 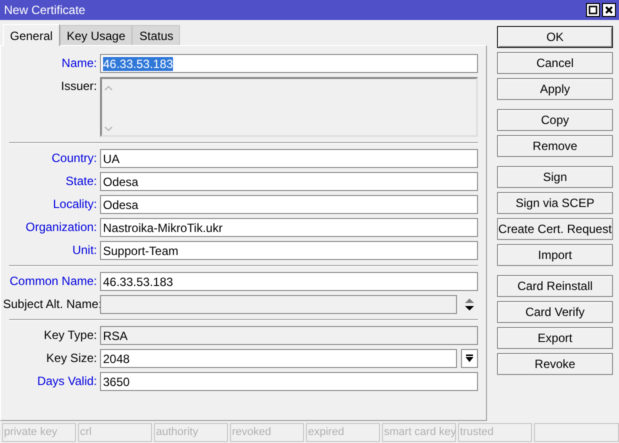 I want to click on field-value: RSA, so click(x=115, y=335).